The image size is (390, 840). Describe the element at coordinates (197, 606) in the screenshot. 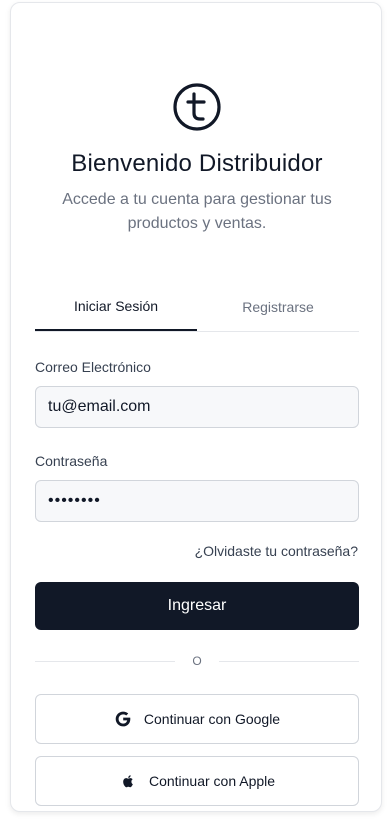

I see `submit-button: Ingresar` at that location.